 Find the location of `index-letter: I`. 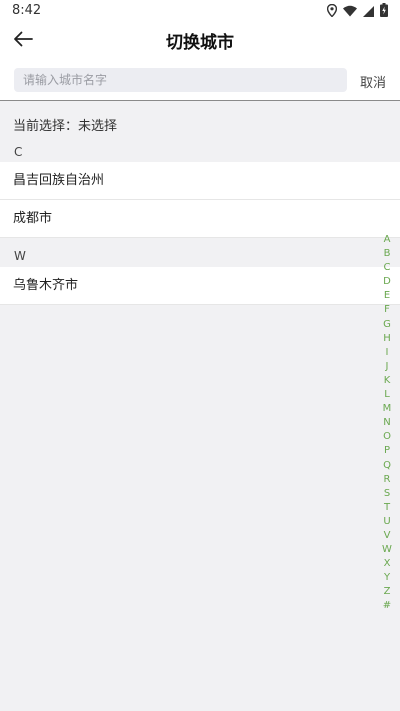

index-letter: I is located at coordinates (387, 353).